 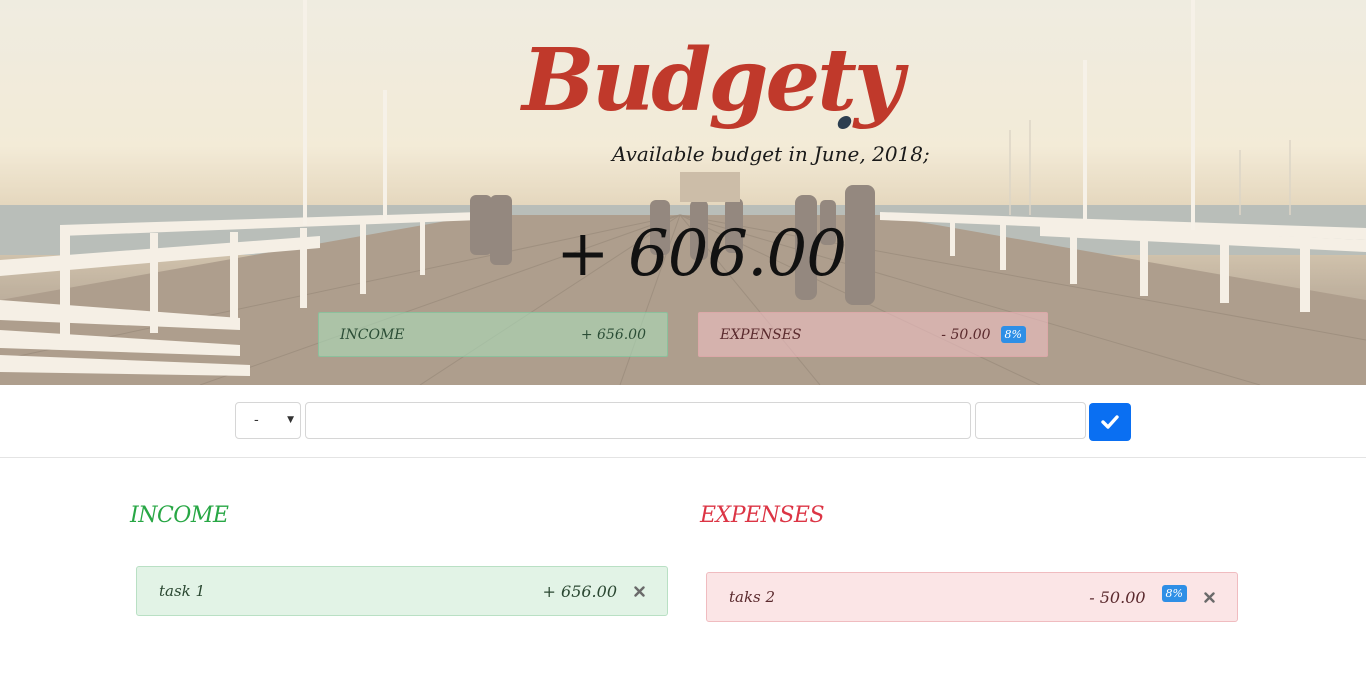 I want to click on income-list-title: INCOME, so click(x=179, y=515).